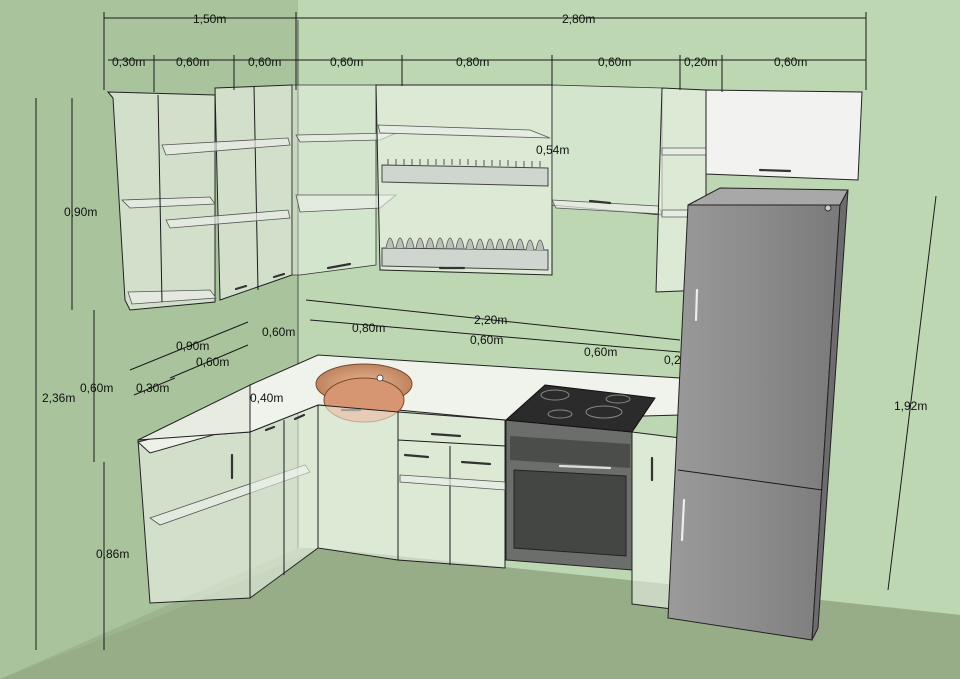 The width and height of the screenshot is (960, 679). Describe the element at coordinates (266, 398) in the screenshot. I see `dim-corner-b: 0,40m` at that location.